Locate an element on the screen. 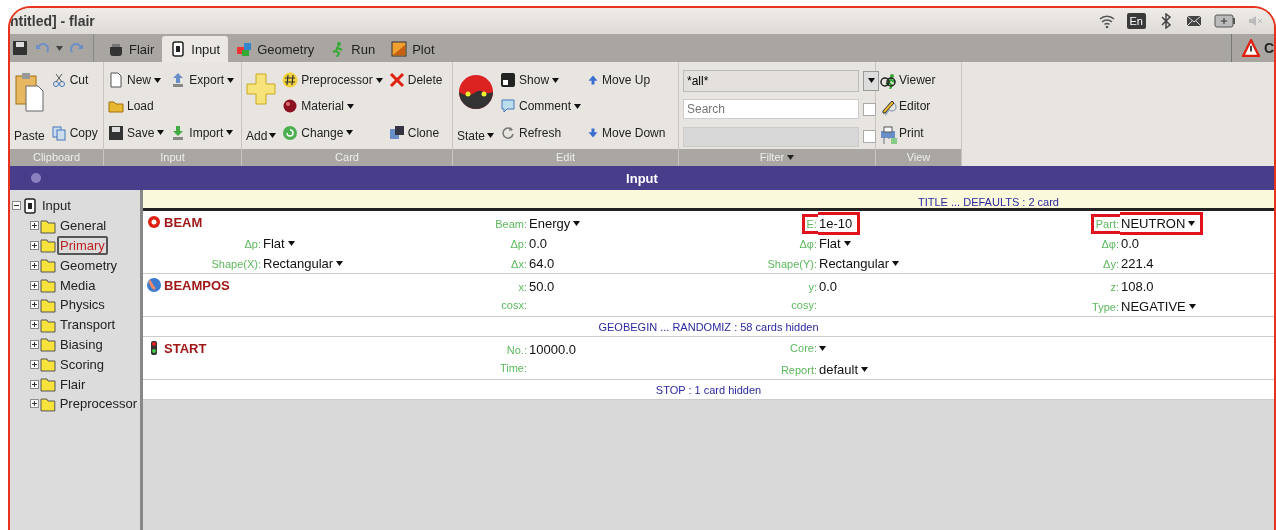 Image resolution: width=1276 pixels, height=530 pixels. toolbar-button: Load is located at coordinates (136, 106).